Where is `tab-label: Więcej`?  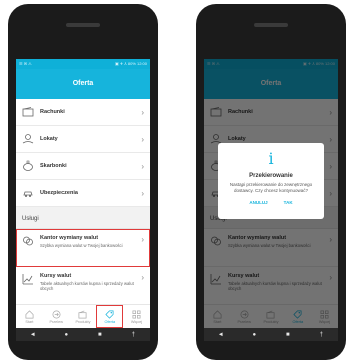
tab-label: Więcej is located at coordinates (136, 321).